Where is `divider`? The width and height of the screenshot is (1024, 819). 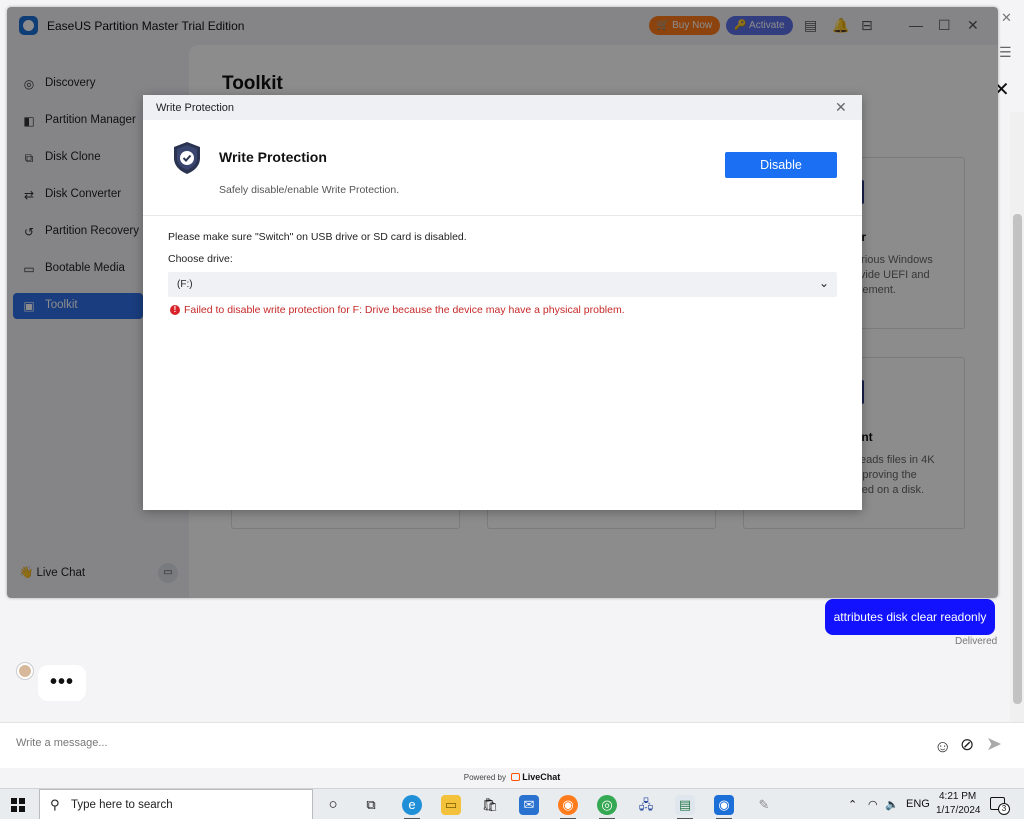
divider is located at coordinates (502, 215).